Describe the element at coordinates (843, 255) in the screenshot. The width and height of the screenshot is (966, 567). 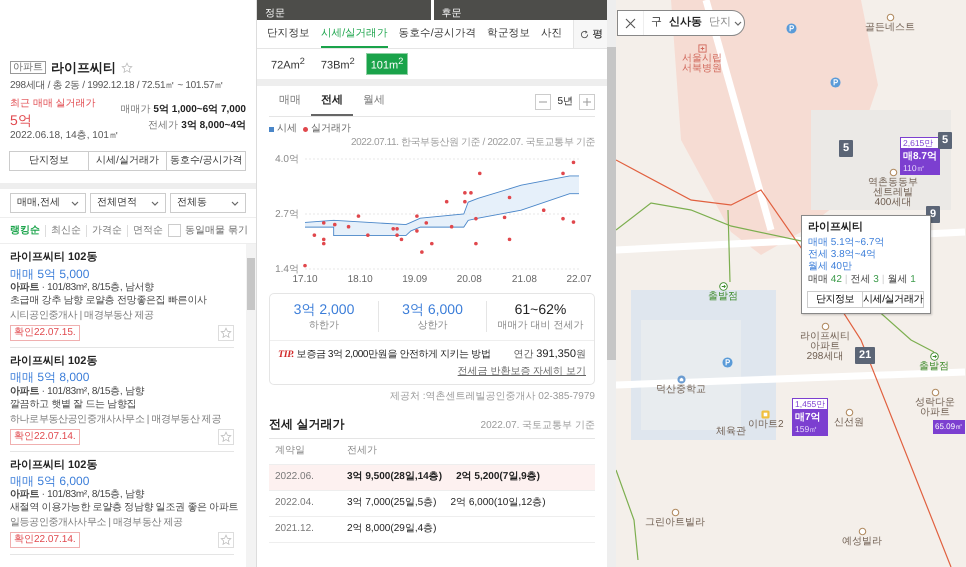
I see `popup-price: 전세 3.8억~4억` at that location.